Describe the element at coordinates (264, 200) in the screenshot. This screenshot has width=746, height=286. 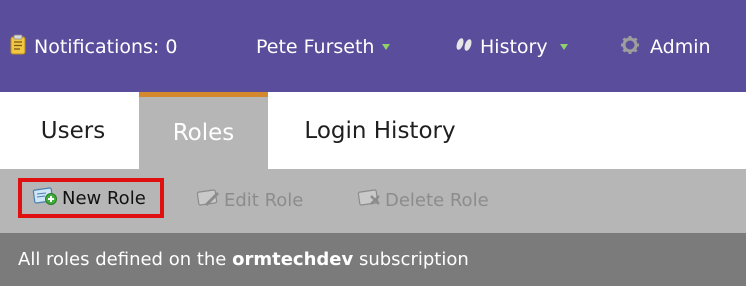
I see `edit-role-label: Edit Role` at that location.